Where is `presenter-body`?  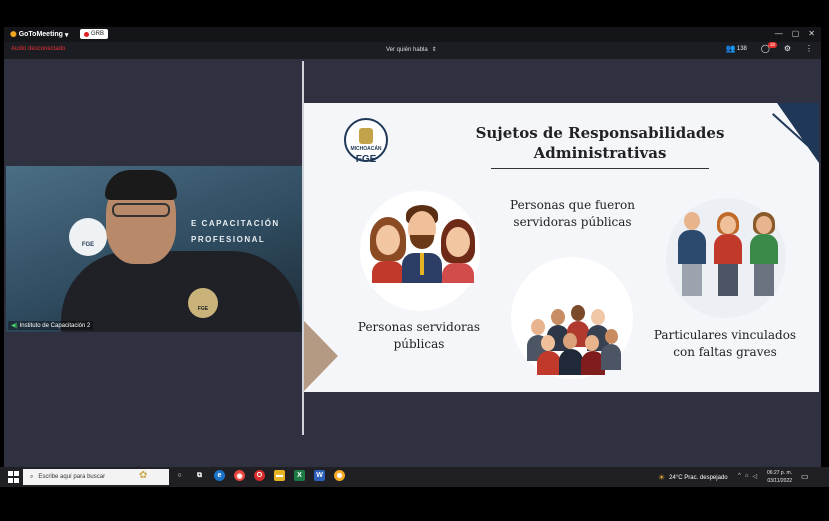 presenter-body is located at coordinates (181, 291).